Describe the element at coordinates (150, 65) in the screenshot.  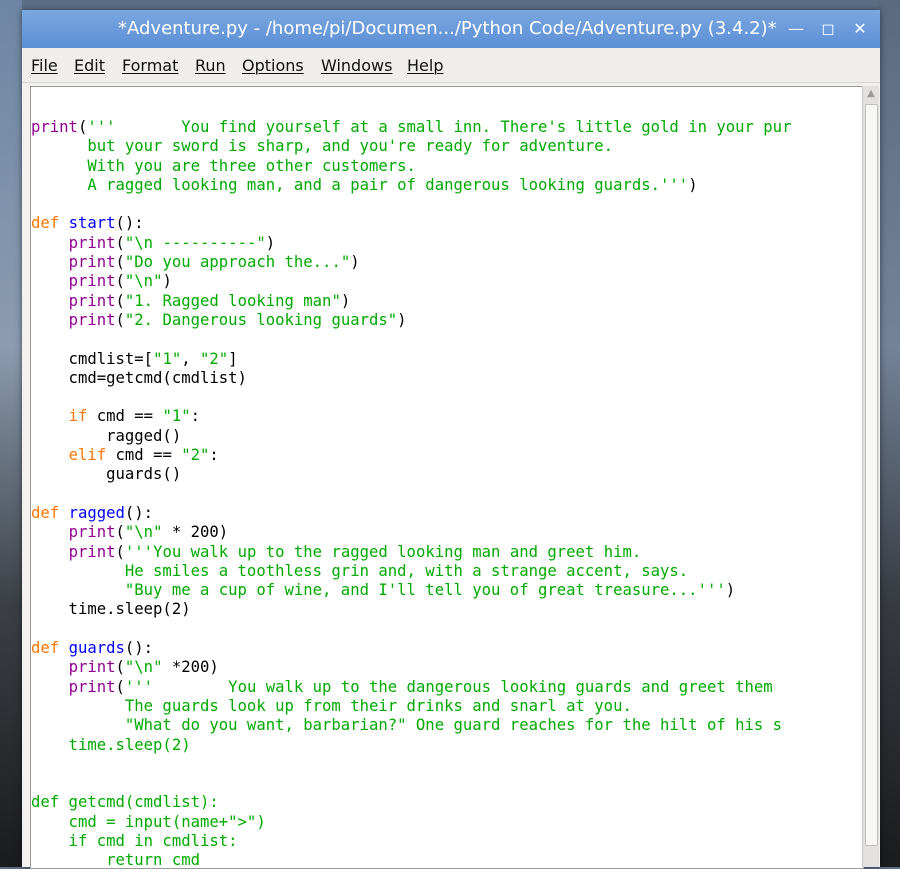
I see `menu-format: Format` at that location.